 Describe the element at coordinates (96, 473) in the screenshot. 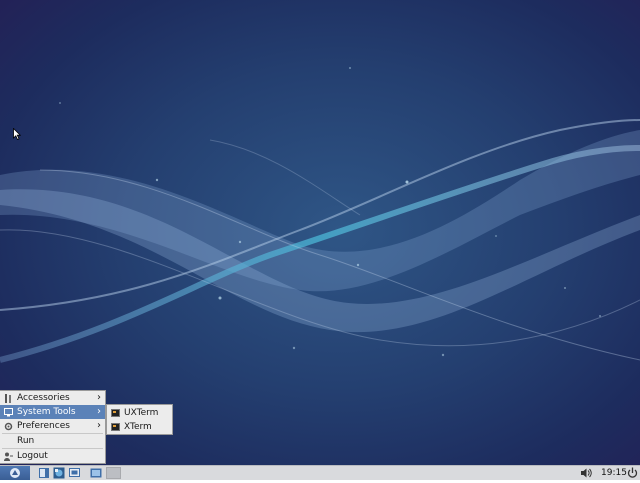

I see `show-desktop-icon` at that location.